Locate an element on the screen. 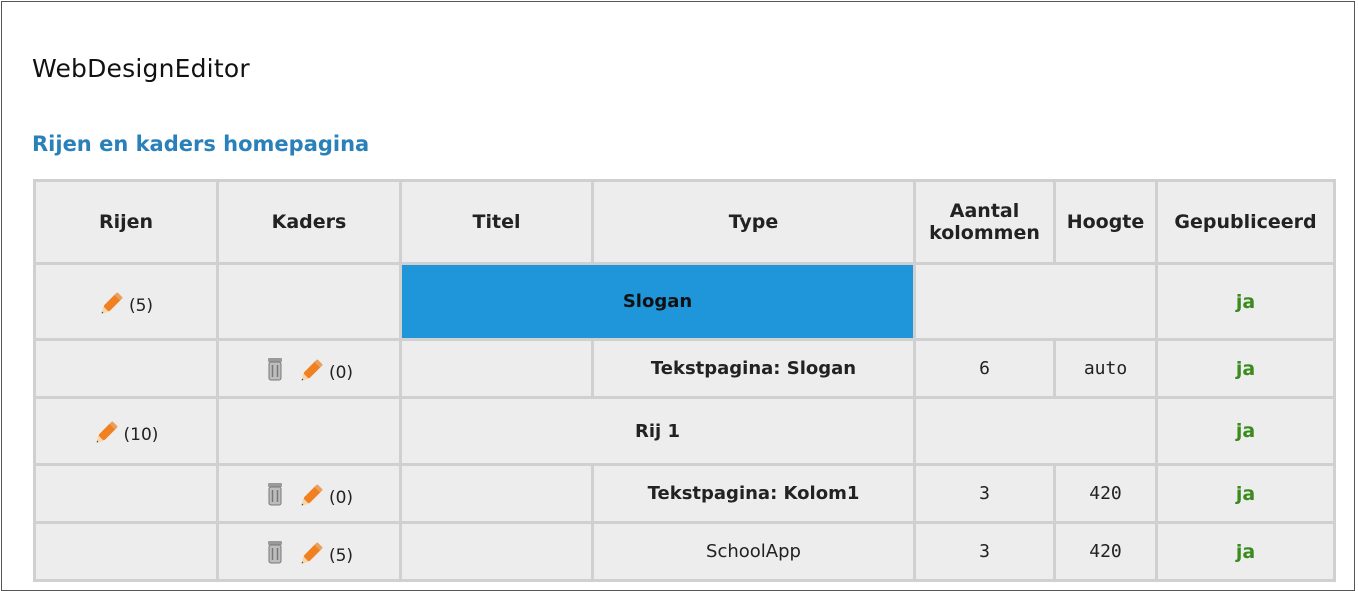  table-row: (5) Slogan ja is located at coordinates (684, 301).